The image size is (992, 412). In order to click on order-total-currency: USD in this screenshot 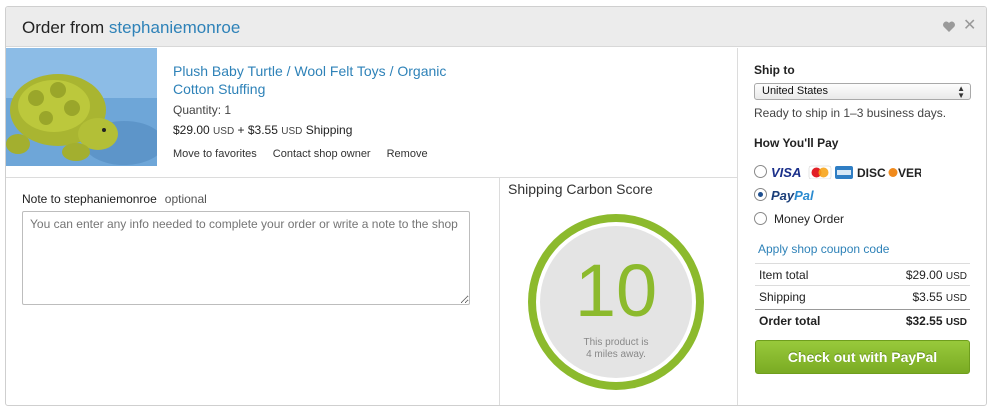, I will do `click(956, 322)`.